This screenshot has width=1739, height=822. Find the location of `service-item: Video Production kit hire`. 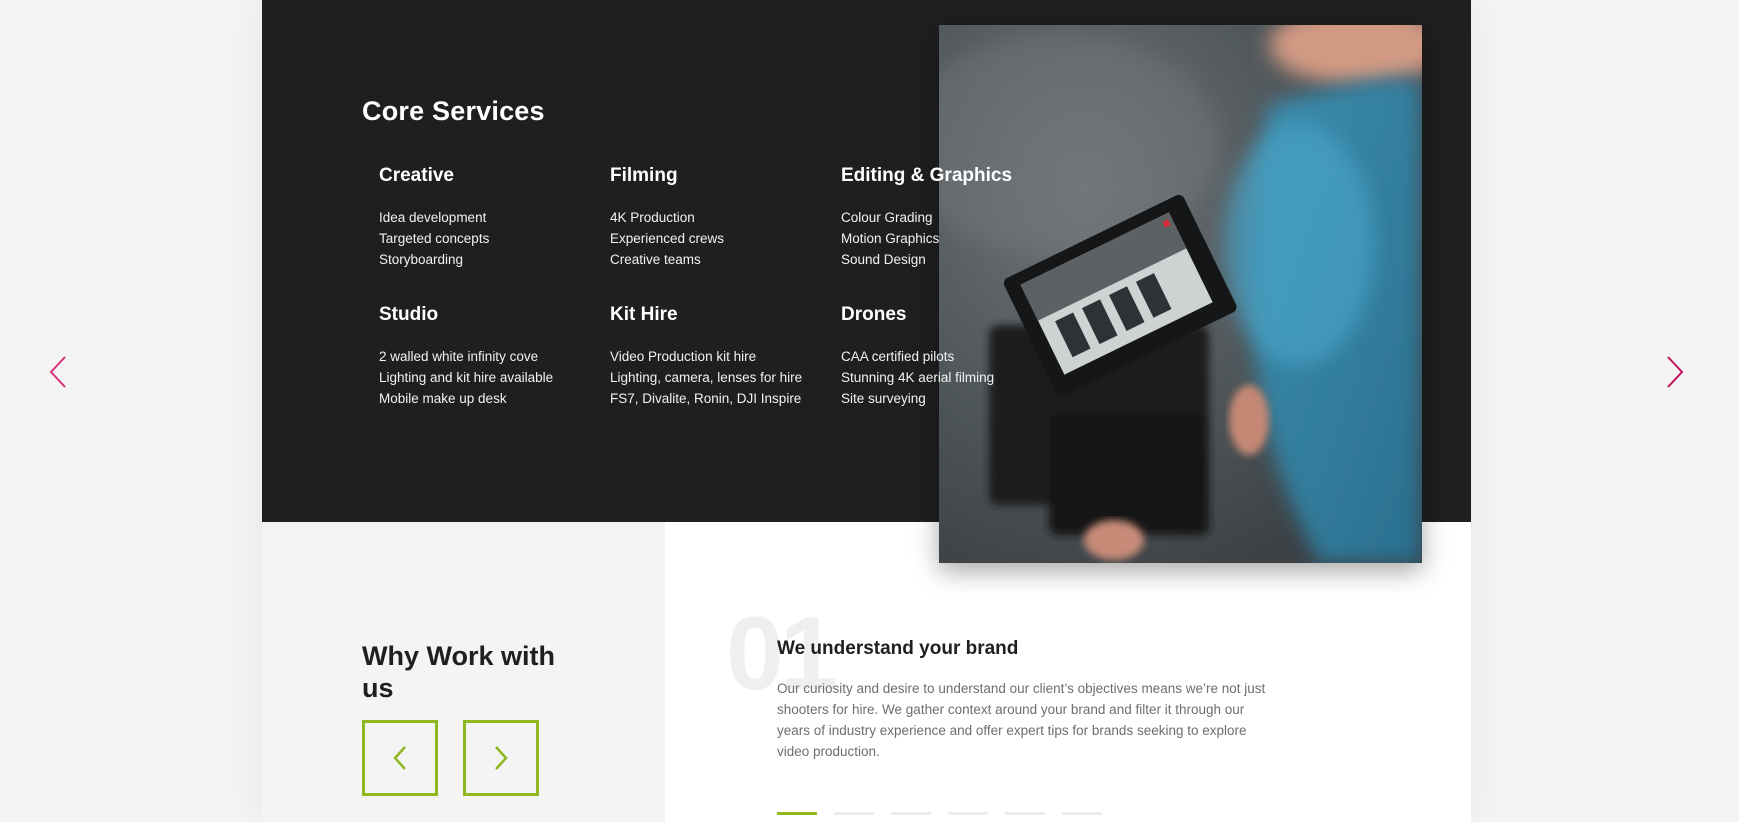

service-item: Video Production kit hire is located at coordinates (683, 356).